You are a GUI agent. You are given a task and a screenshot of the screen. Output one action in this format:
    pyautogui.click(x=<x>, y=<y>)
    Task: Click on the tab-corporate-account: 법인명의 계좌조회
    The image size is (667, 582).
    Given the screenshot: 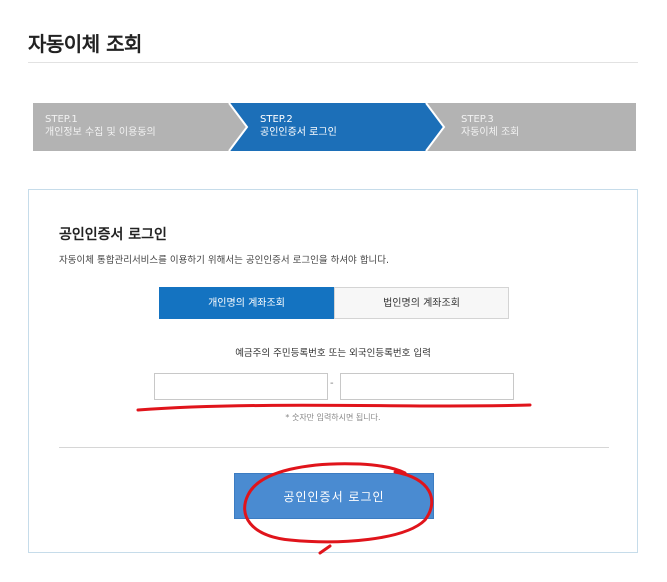 What is the action you would take?
    pyautogui.click(x=421, y=303)
    